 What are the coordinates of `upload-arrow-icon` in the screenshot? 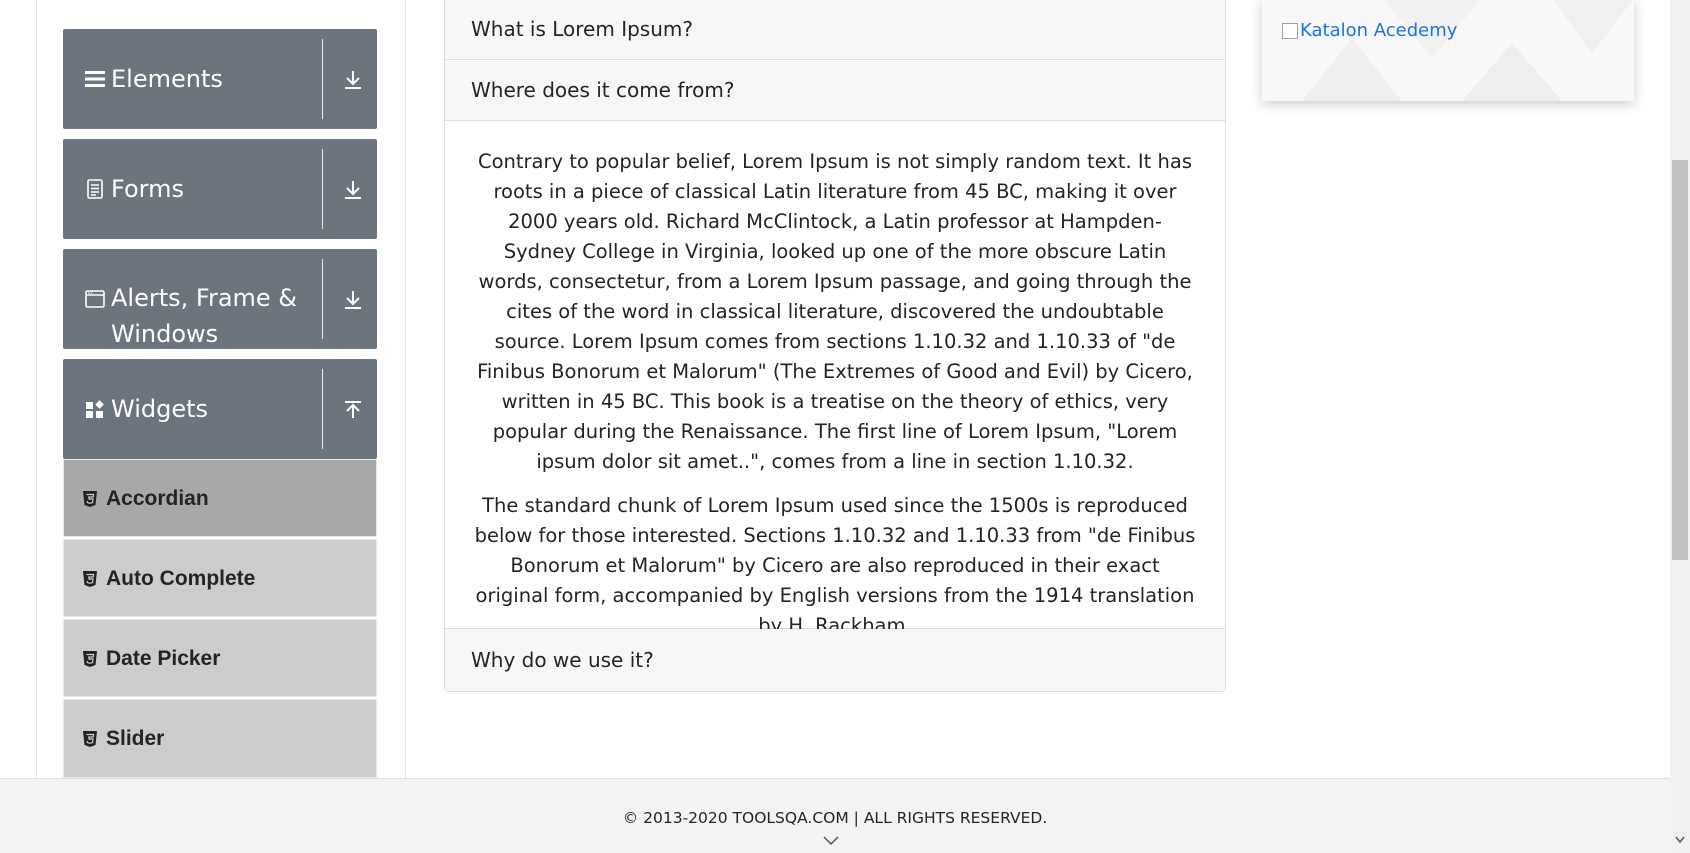 It's located at (353, 410).